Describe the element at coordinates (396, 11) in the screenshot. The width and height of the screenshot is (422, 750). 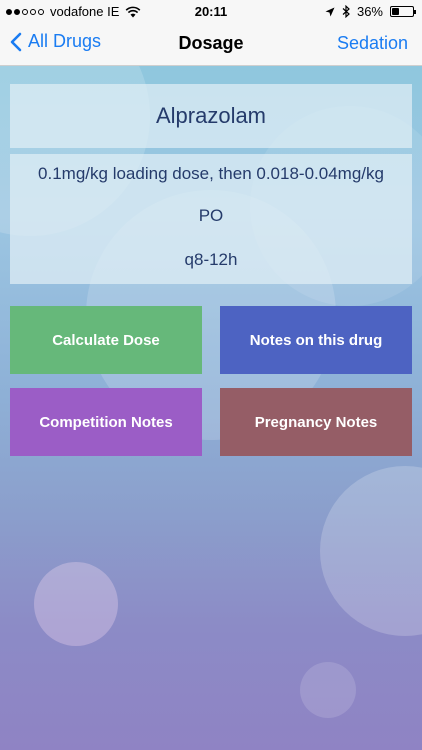
I see `battery-fill` at that location.